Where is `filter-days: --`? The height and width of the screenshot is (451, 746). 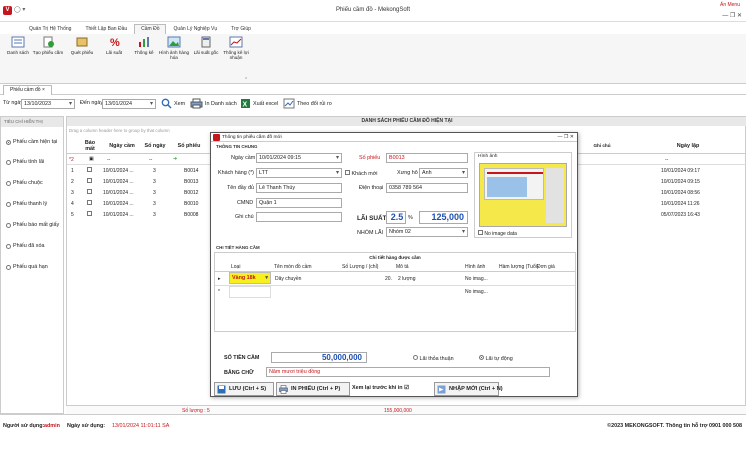
filter-days: -- is located at coordinates (150, 160).